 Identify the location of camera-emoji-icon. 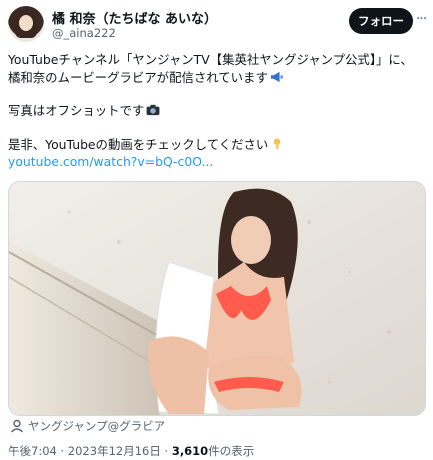
(153, 110).